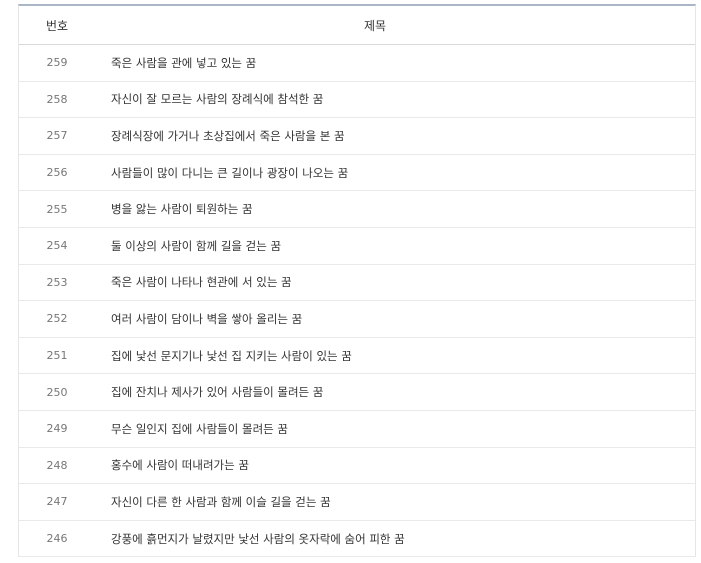 This screenshot has width=701, height=563. I want to click on header-title: 제목, so click(375, 25).